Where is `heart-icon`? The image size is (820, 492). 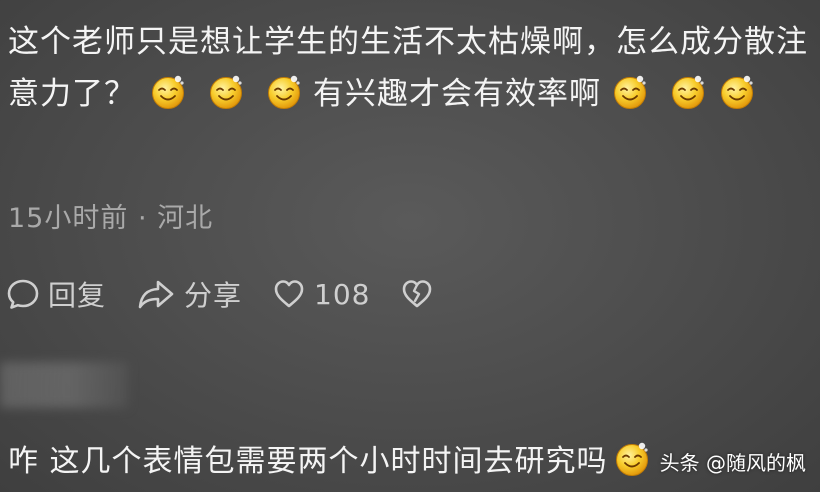
heart-icon is located at coordinates (289, 294).